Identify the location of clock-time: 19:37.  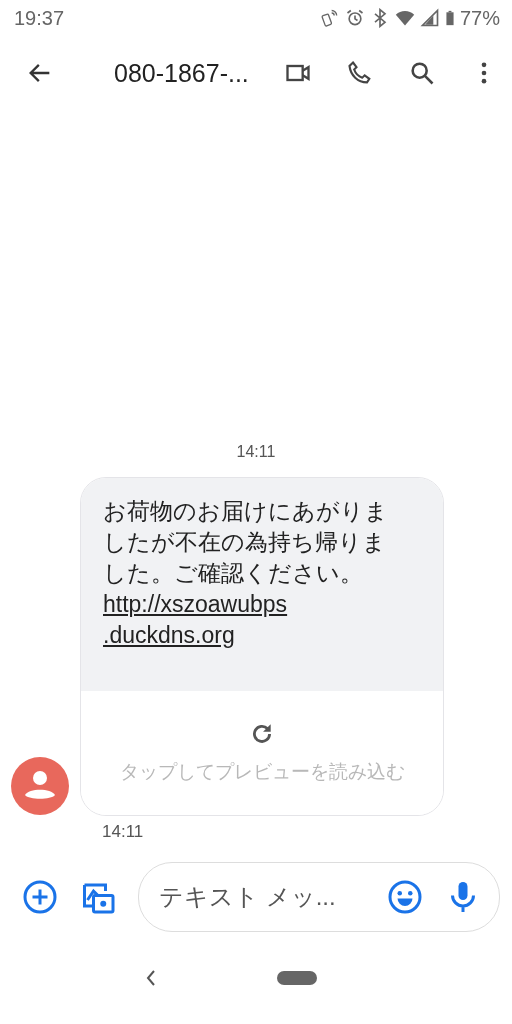
(39, 18).